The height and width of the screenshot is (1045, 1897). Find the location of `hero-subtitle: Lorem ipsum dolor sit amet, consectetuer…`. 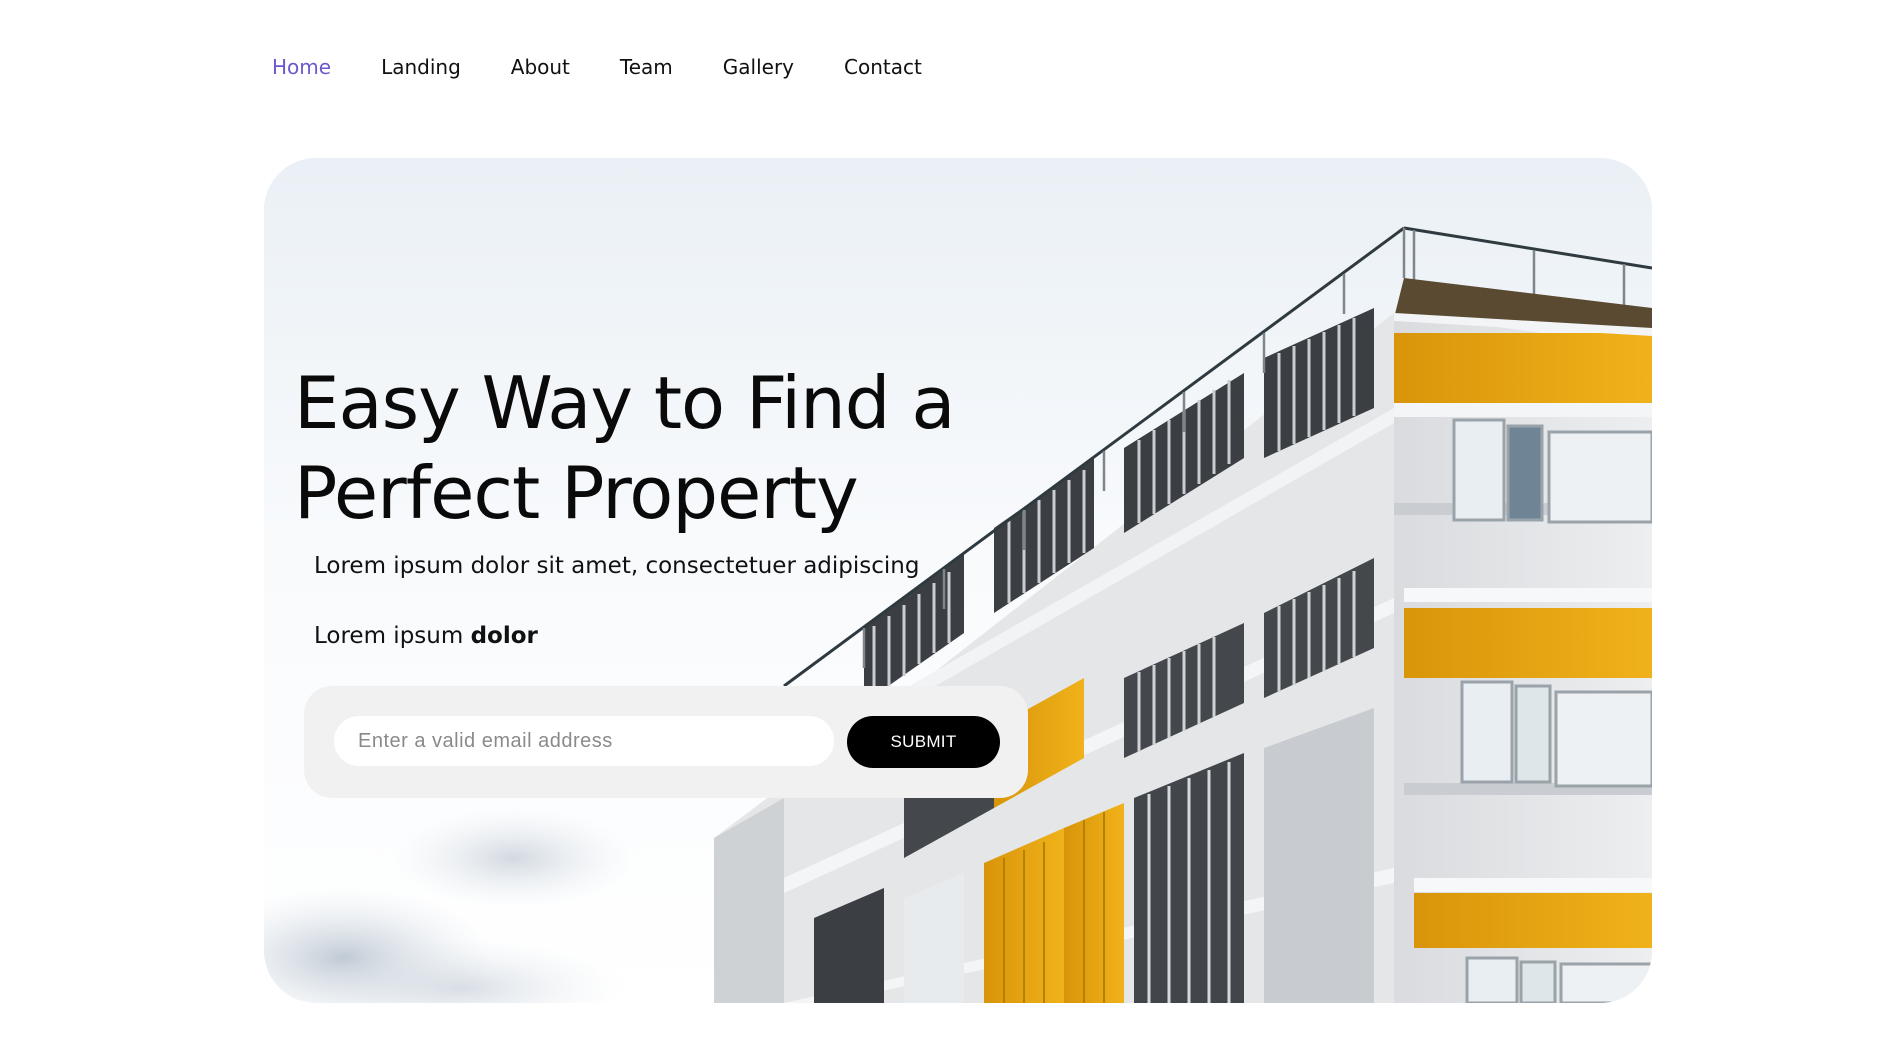

hero-subtitle: Lorem ipsum dolor sit amet, consectetuer… is located at coordinates (617, 566).